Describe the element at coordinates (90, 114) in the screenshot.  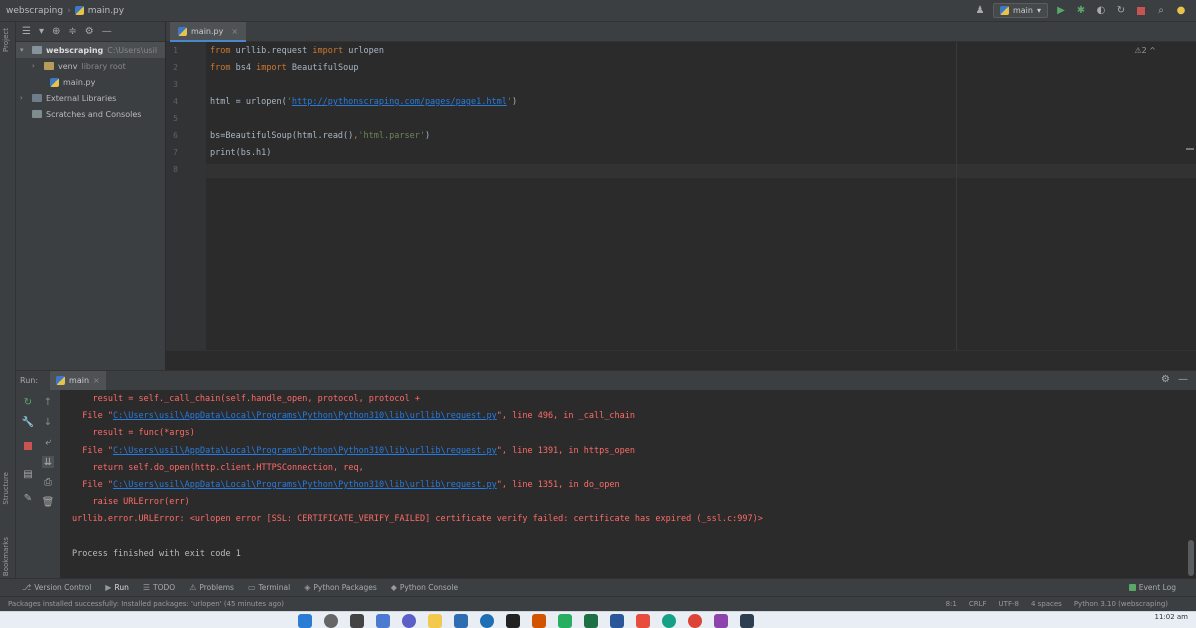
I see `tree-item-scratches: Scratches and Consoles` at that location.